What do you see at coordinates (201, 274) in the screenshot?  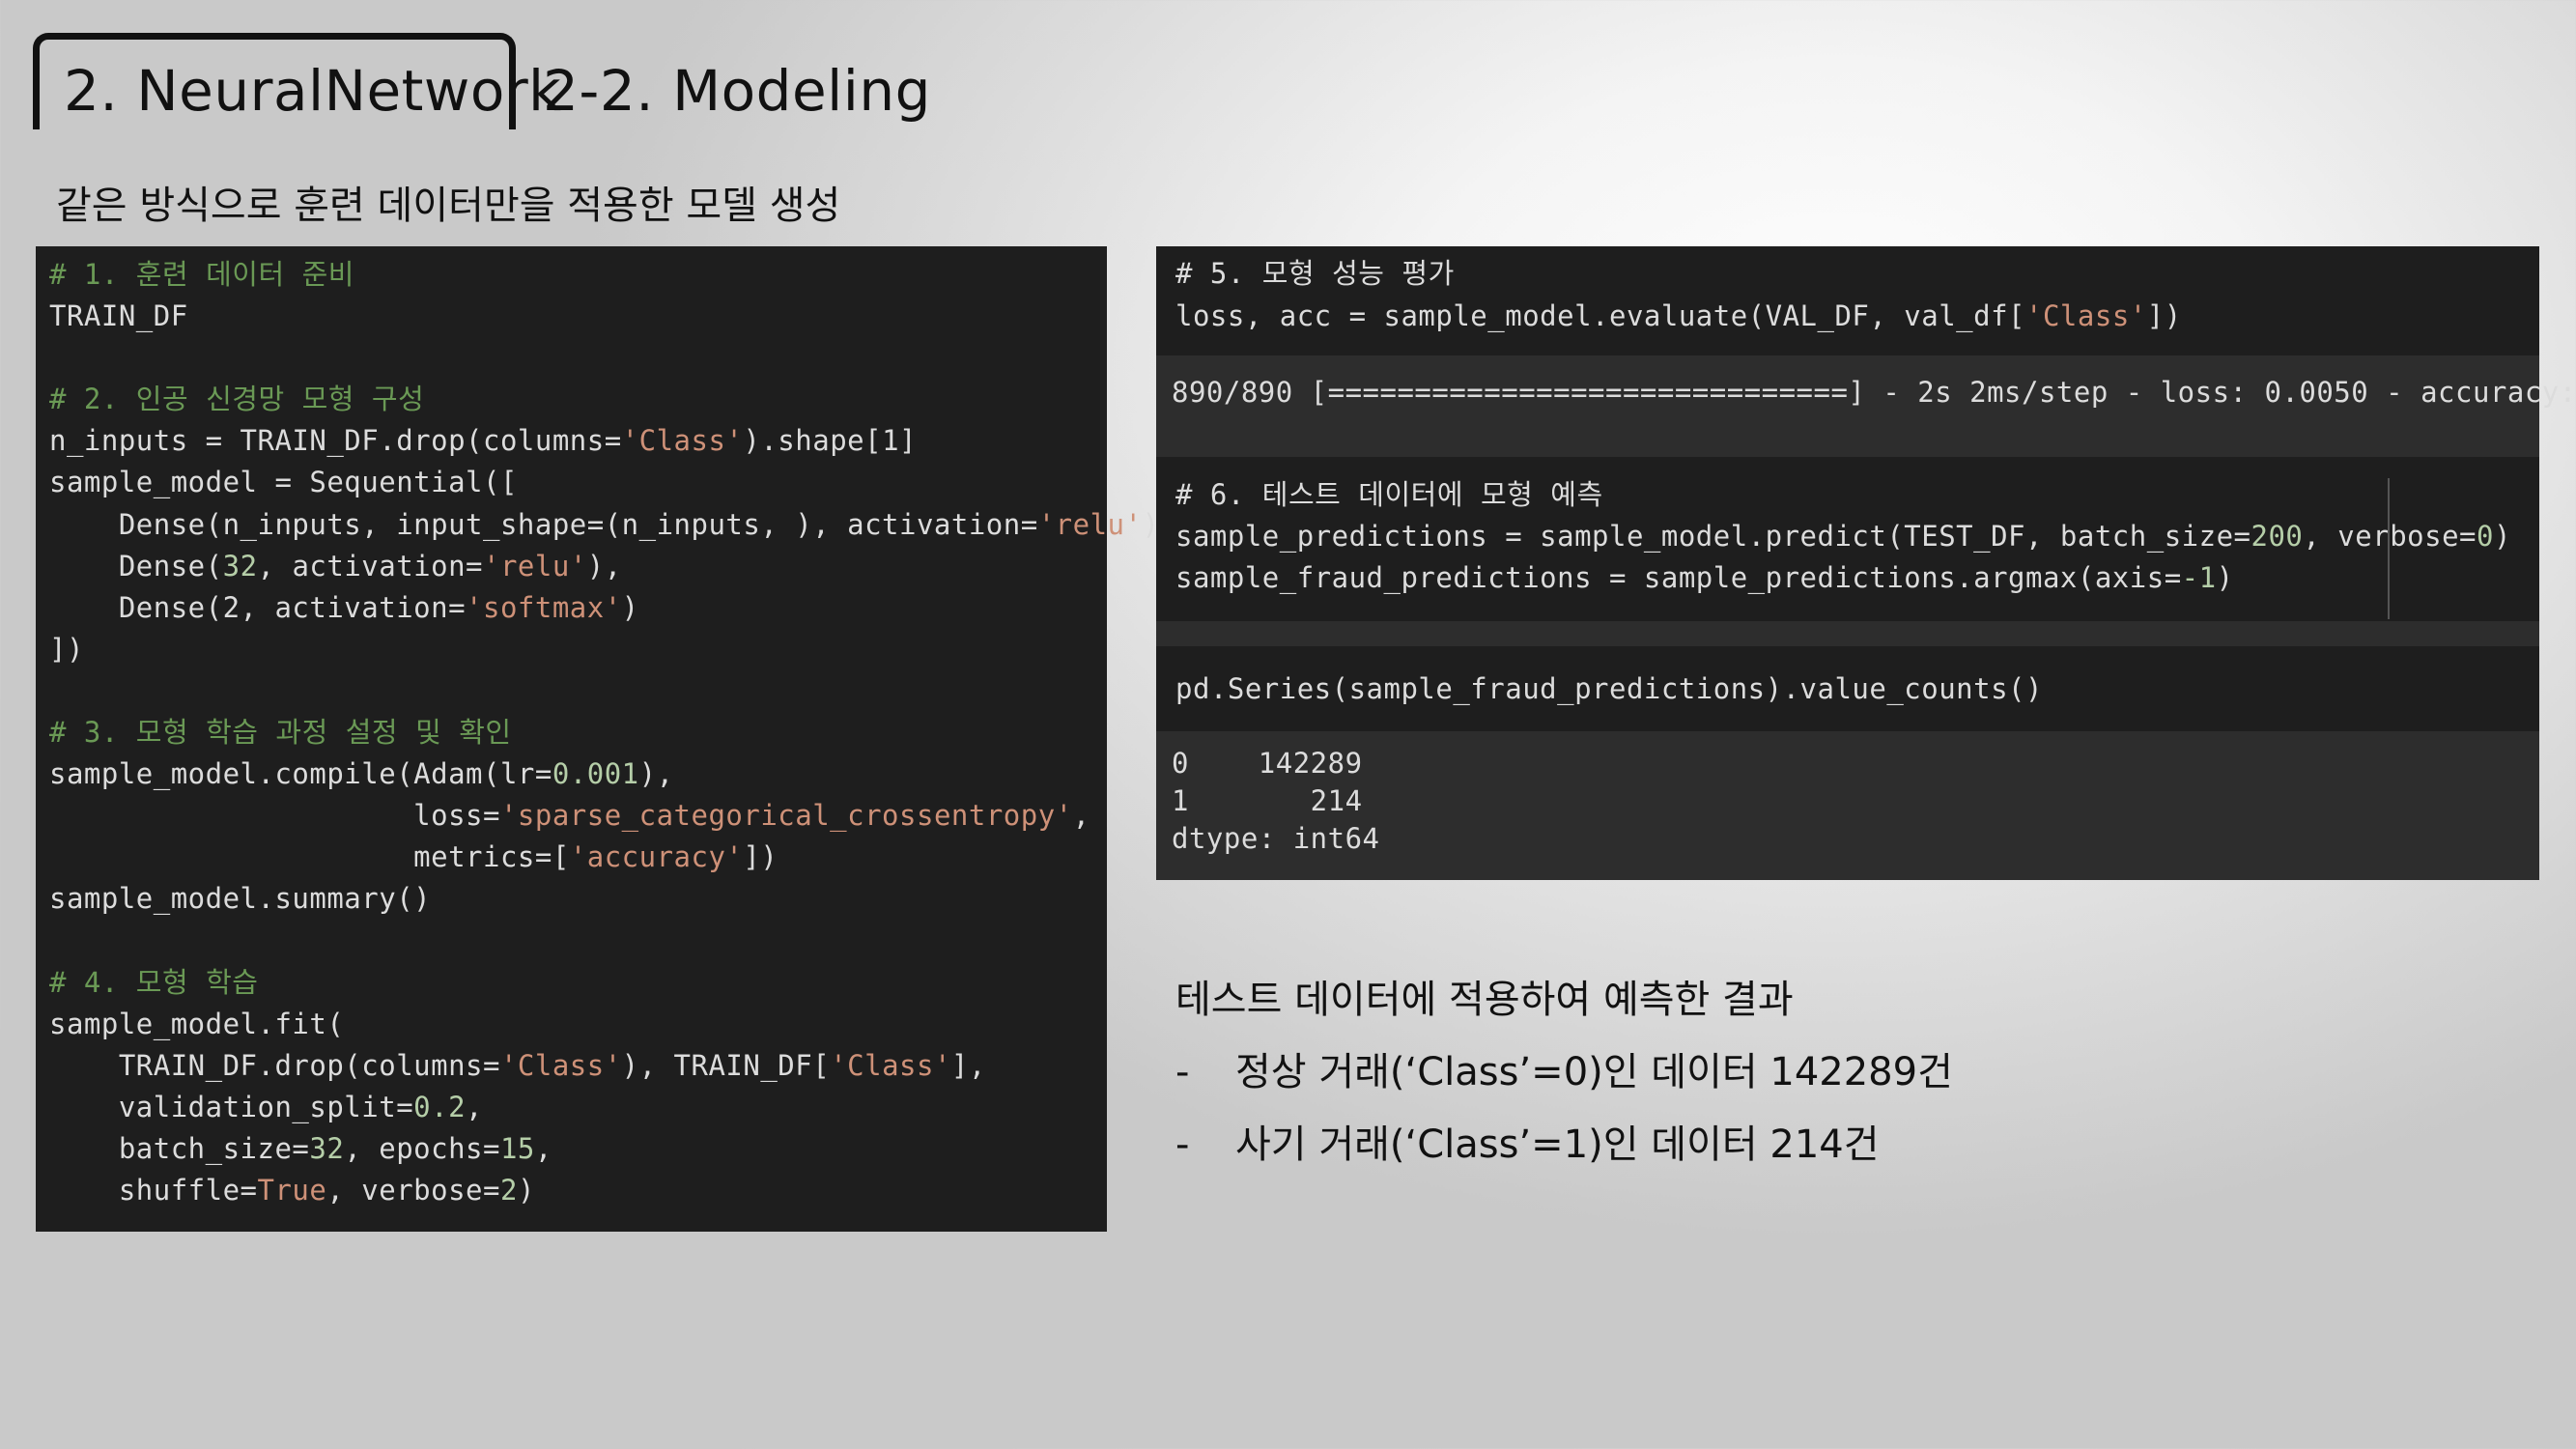 I see `code-comment: # 1. 훈련 데이터 준비` at bounding box center [201, 274].